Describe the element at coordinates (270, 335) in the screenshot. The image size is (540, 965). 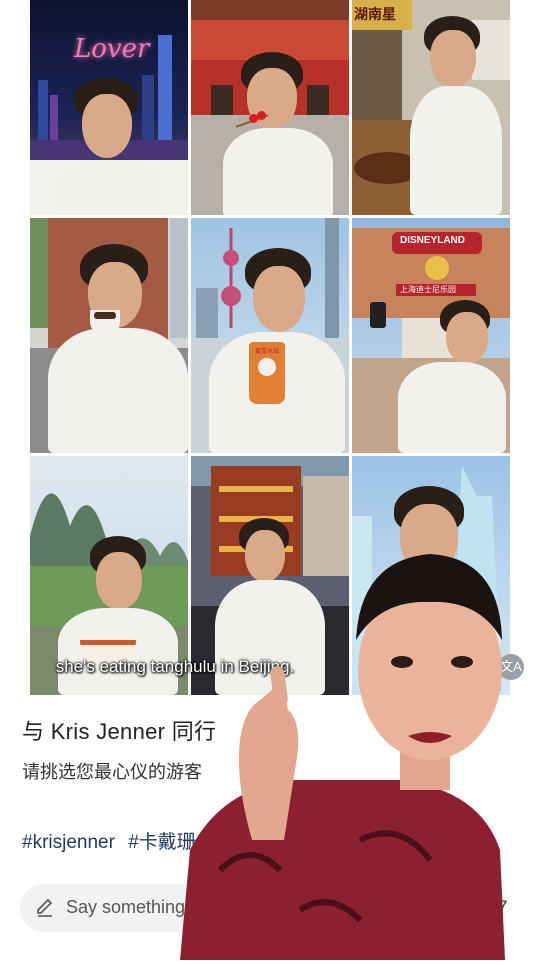
I see `photo-tile-pudong-tea: 蜜雪冰城` at that location.